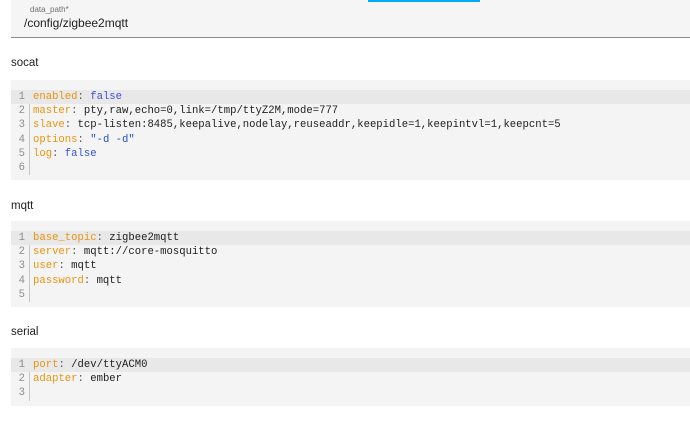 This screenshot has width=690, height=427. I want to click on yaml-key: master, so click(52, 111).